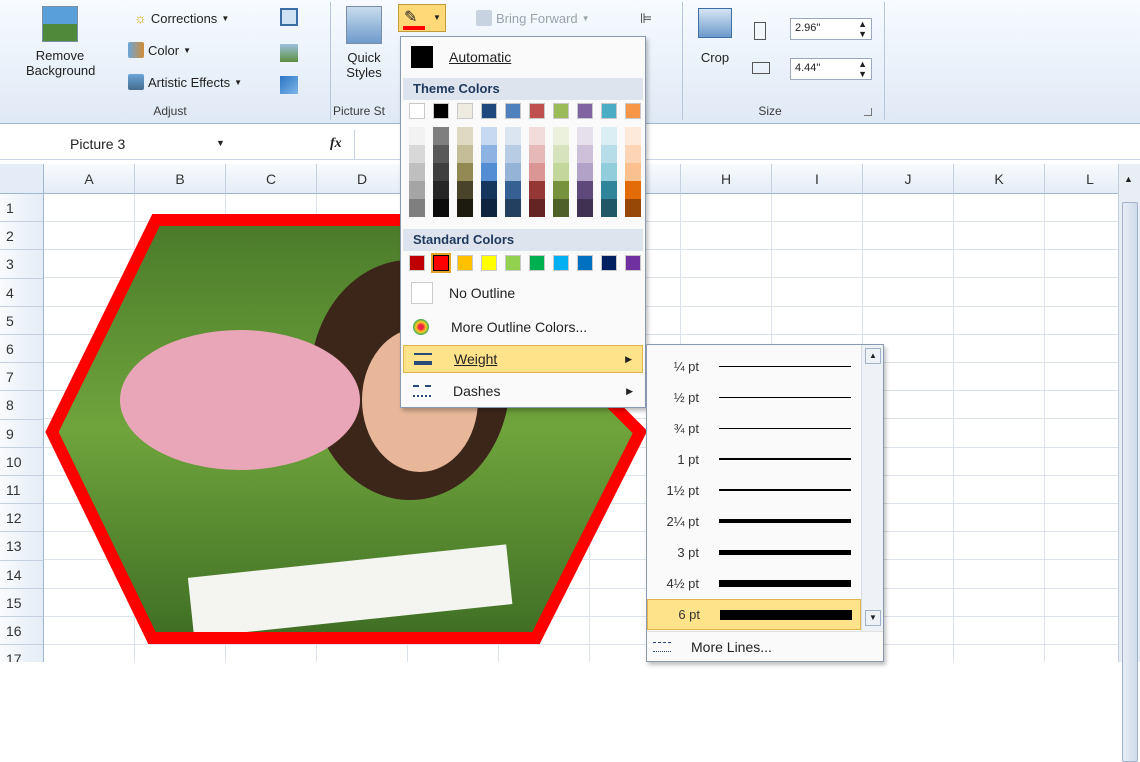  What do you see at coordinates (754, 397) in the screenshot?
I see `weight-option: ½ pt` at bounding box center [754, 397].